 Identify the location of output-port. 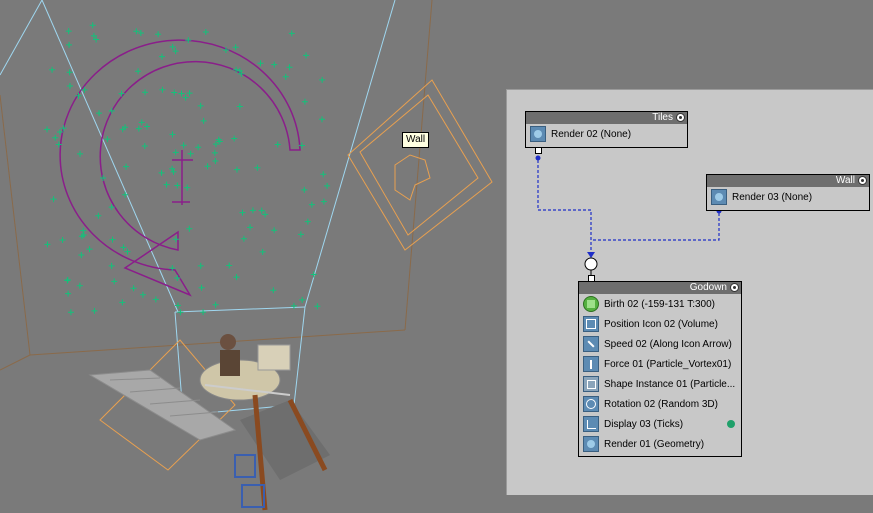
(538, 150).